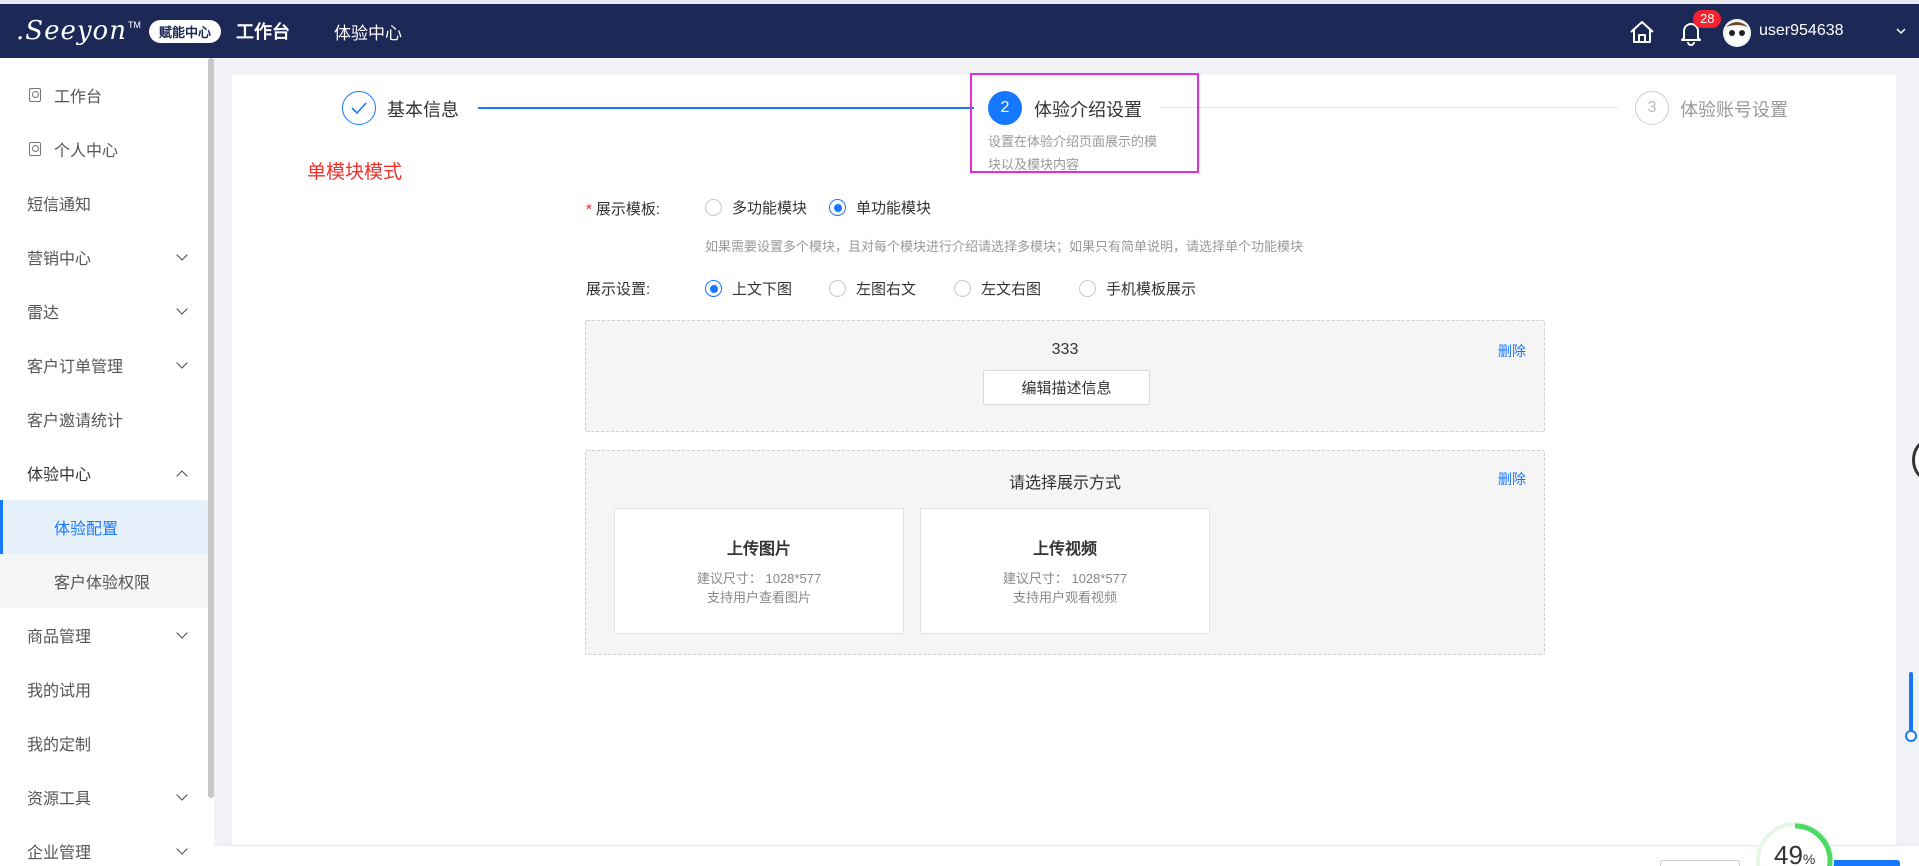 Image resolution: width=1919 pixels, height=866 pixels. I want to click on module-title: 请选择展示方式, so click(1064, 483).